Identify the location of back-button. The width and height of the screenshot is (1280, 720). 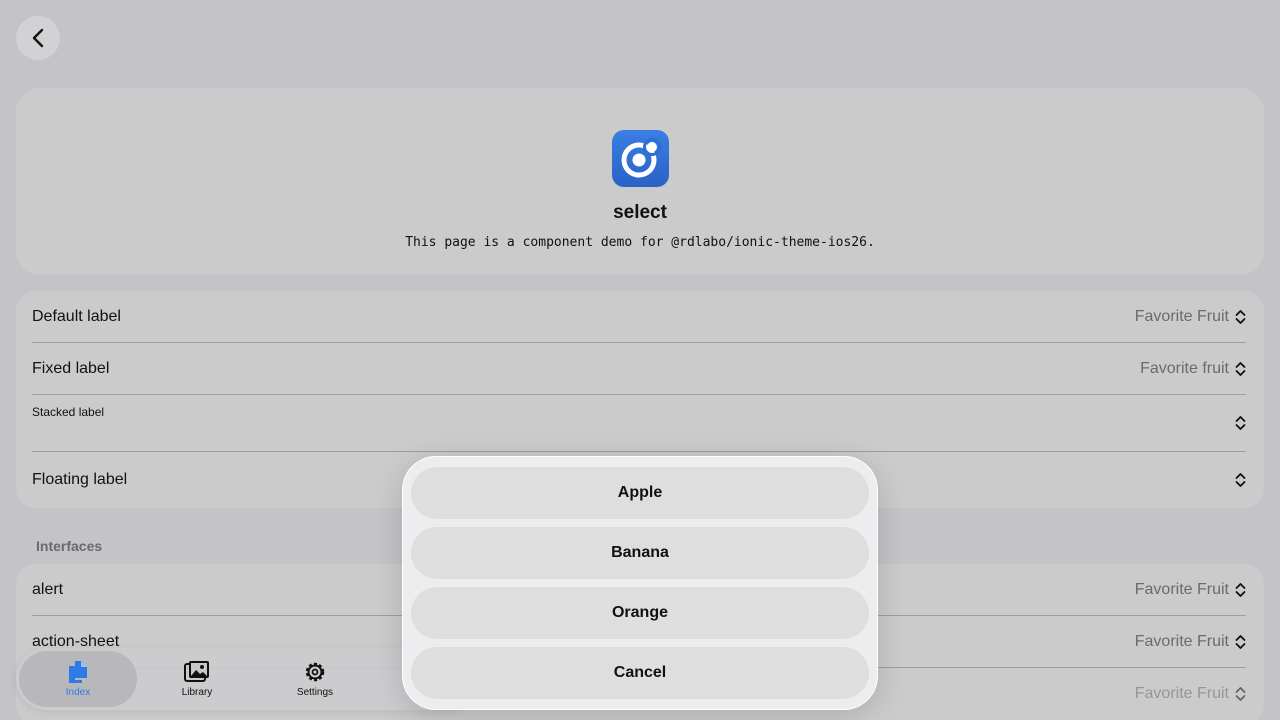
(38, 38).